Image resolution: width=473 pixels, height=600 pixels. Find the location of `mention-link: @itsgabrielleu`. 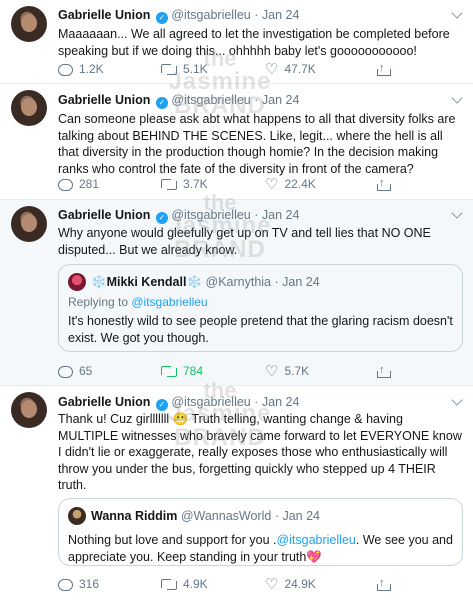

mention-link: @itsgabrielleu is located at coordinates (315, 540).